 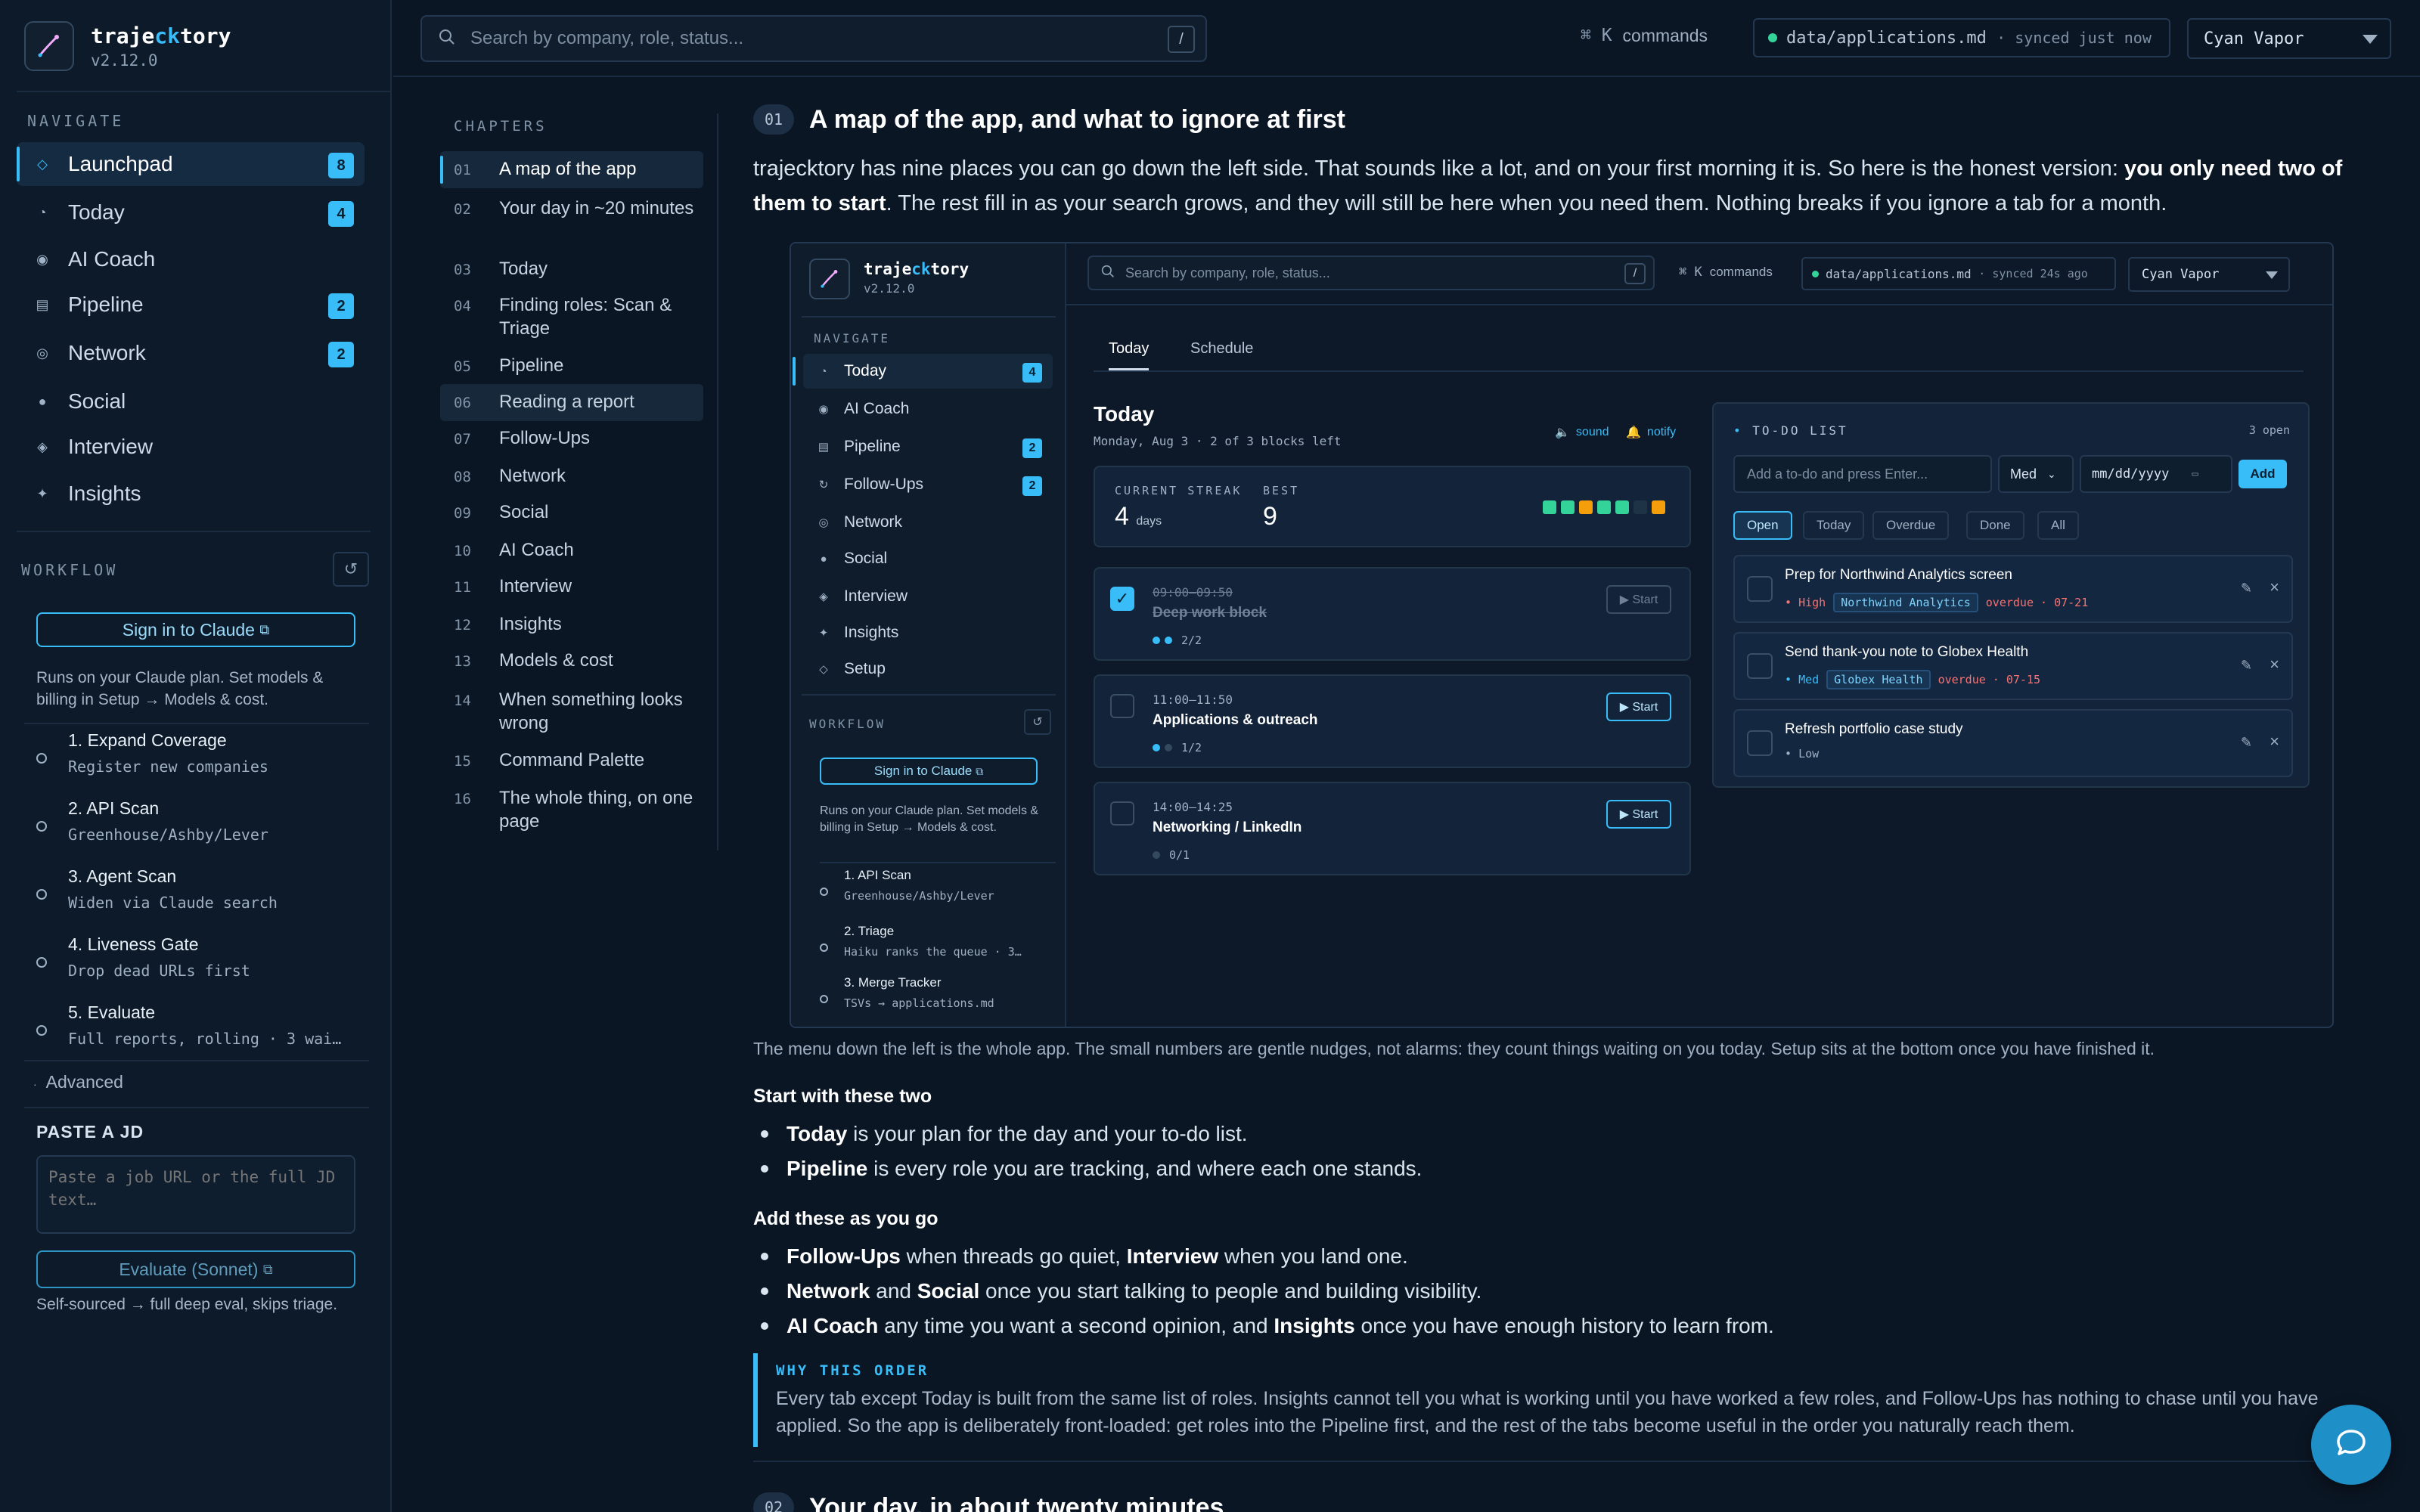 What do you see at coordinates (937, 995) in the screenshot?
I see `mini-workflow-step: 3. Merge Tracker TSVs → applications.md` at bounding box center [937, 995].